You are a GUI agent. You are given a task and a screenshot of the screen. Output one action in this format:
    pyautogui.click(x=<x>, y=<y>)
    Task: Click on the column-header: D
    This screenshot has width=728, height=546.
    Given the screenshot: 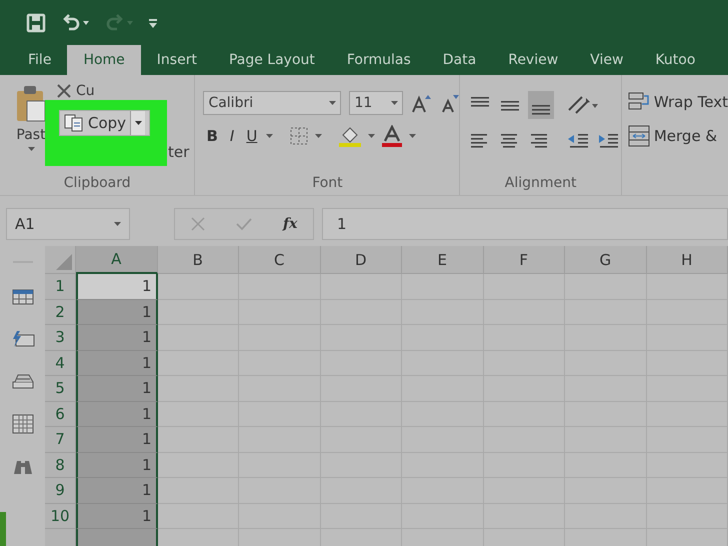 What is the action you would take?
    pyautogui.click(x=361, y=260)
    